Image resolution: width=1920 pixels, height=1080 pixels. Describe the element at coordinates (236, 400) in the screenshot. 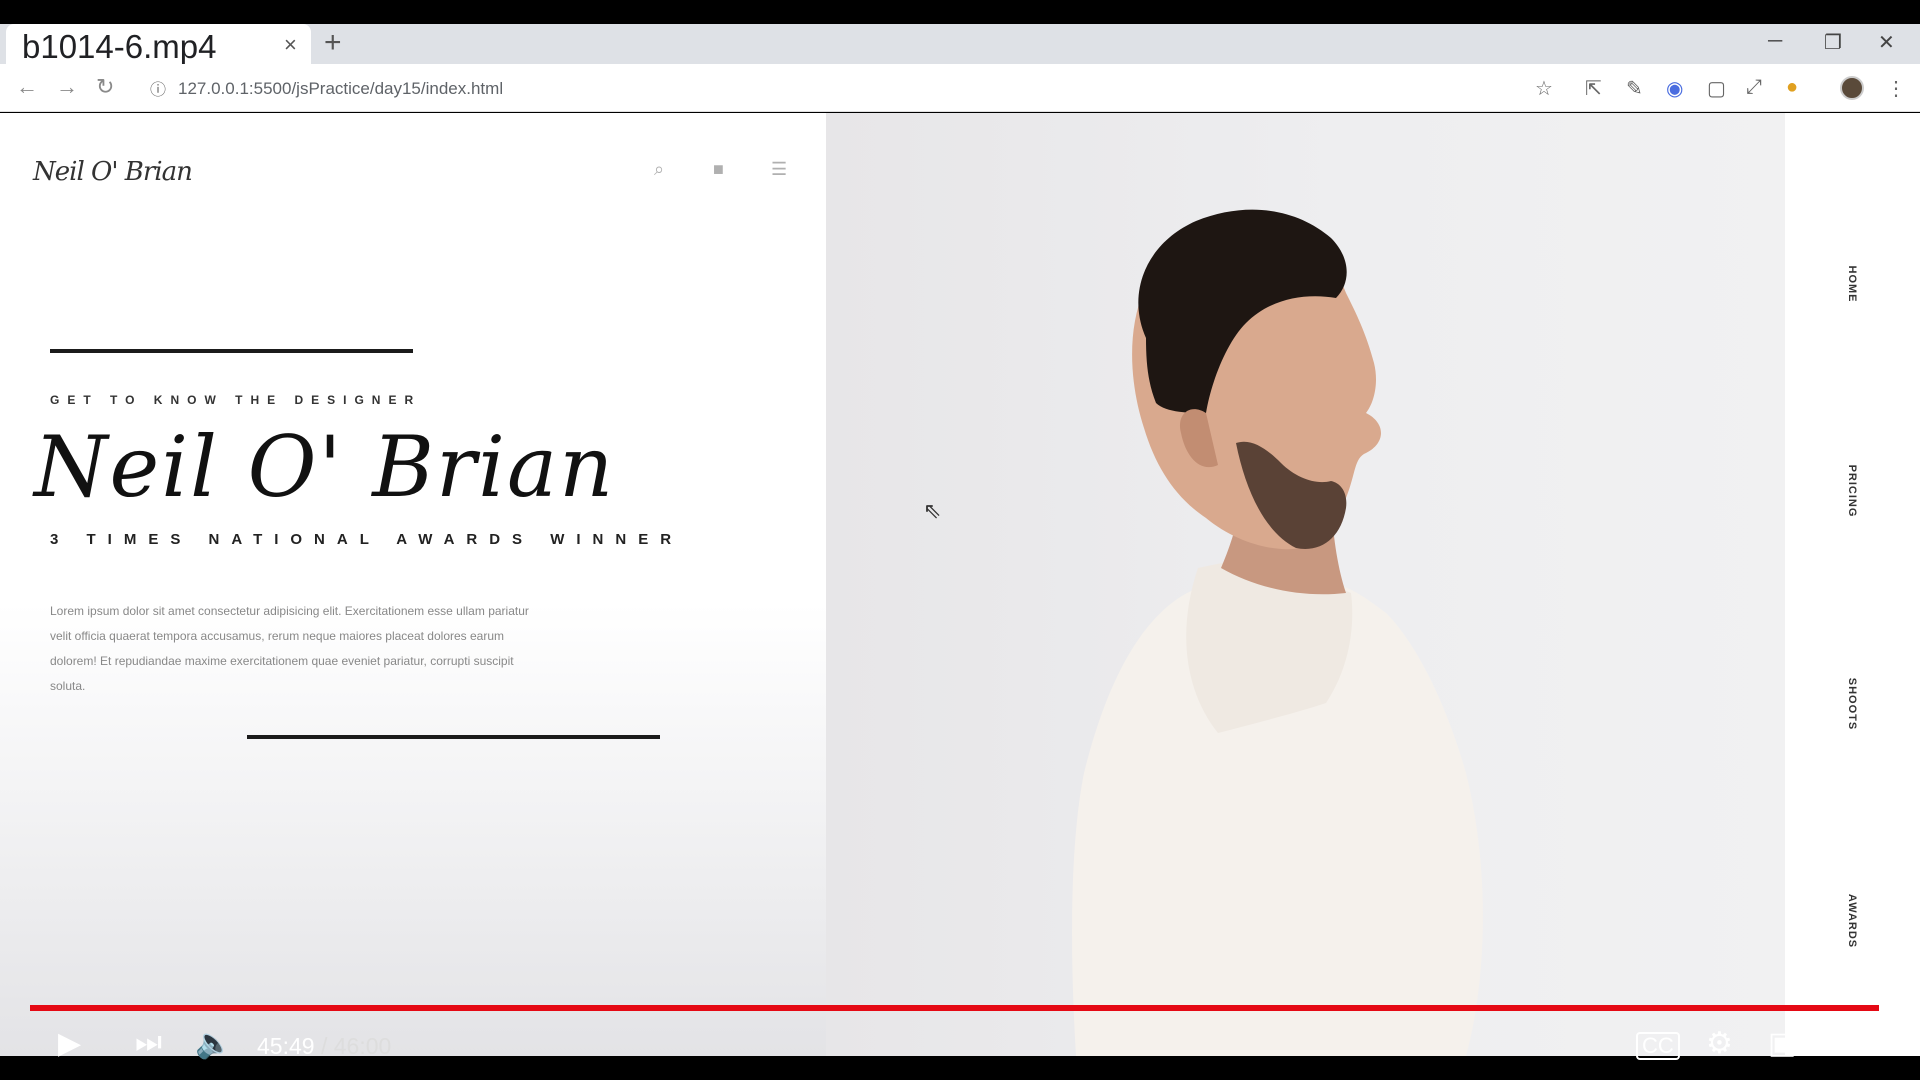

I see `eyebrow-text: GET TO KNOW THE DESIGNER` at that location.